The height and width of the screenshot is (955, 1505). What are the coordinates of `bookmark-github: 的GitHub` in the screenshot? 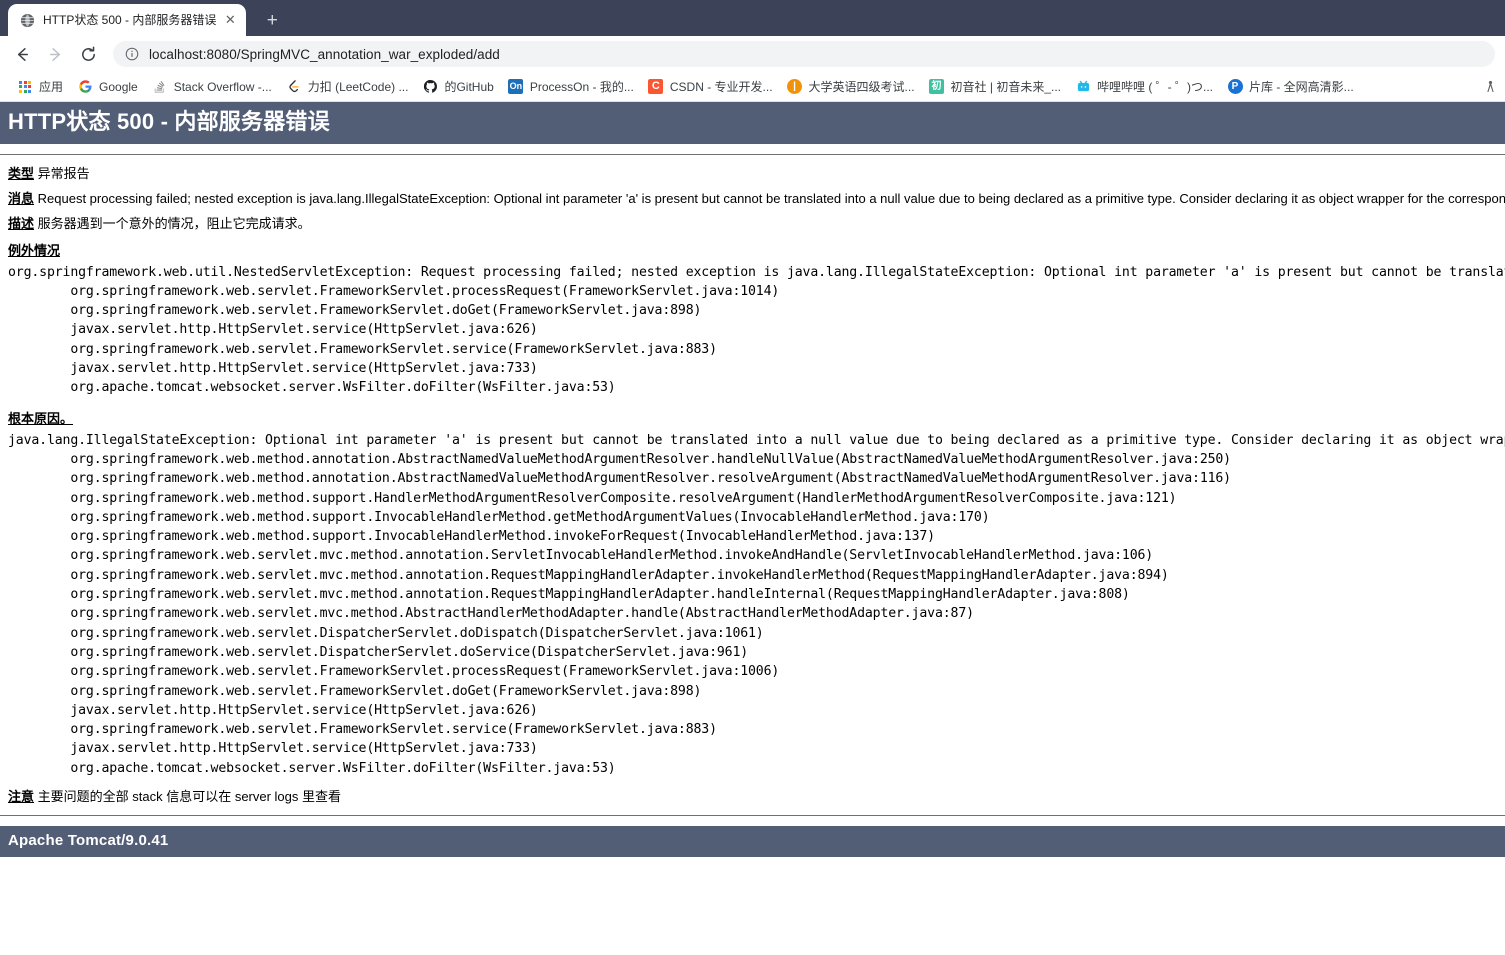 It's located at (457, 87).